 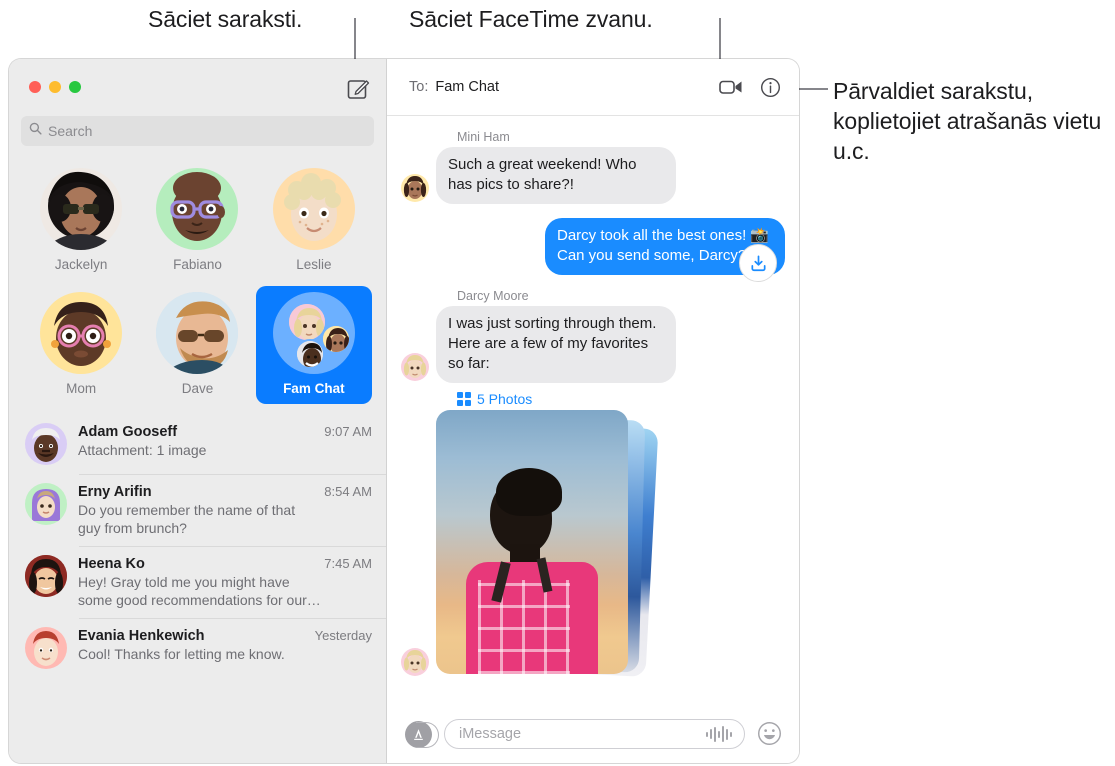 I want to click on conversation-row: Adam Gooseff 9:07 AM Attachment: 1 image, so click(x=197, y=444).